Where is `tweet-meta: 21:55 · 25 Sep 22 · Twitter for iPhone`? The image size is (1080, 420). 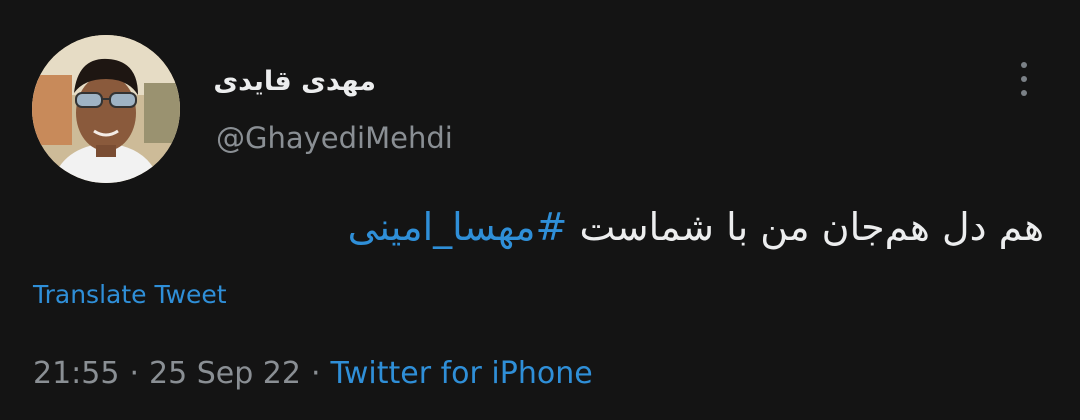 tweet-meta: 21:55 · 25 Sep 22 · Twitter for iPhone is located at coordinates (313, 374).